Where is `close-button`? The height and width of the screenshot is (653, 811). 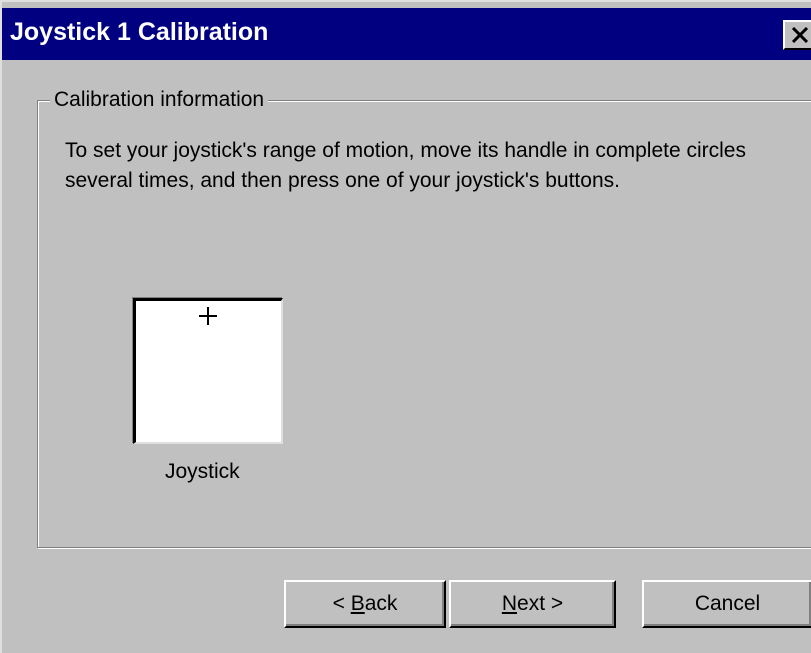 close-button is located at coordinates (797, 35).